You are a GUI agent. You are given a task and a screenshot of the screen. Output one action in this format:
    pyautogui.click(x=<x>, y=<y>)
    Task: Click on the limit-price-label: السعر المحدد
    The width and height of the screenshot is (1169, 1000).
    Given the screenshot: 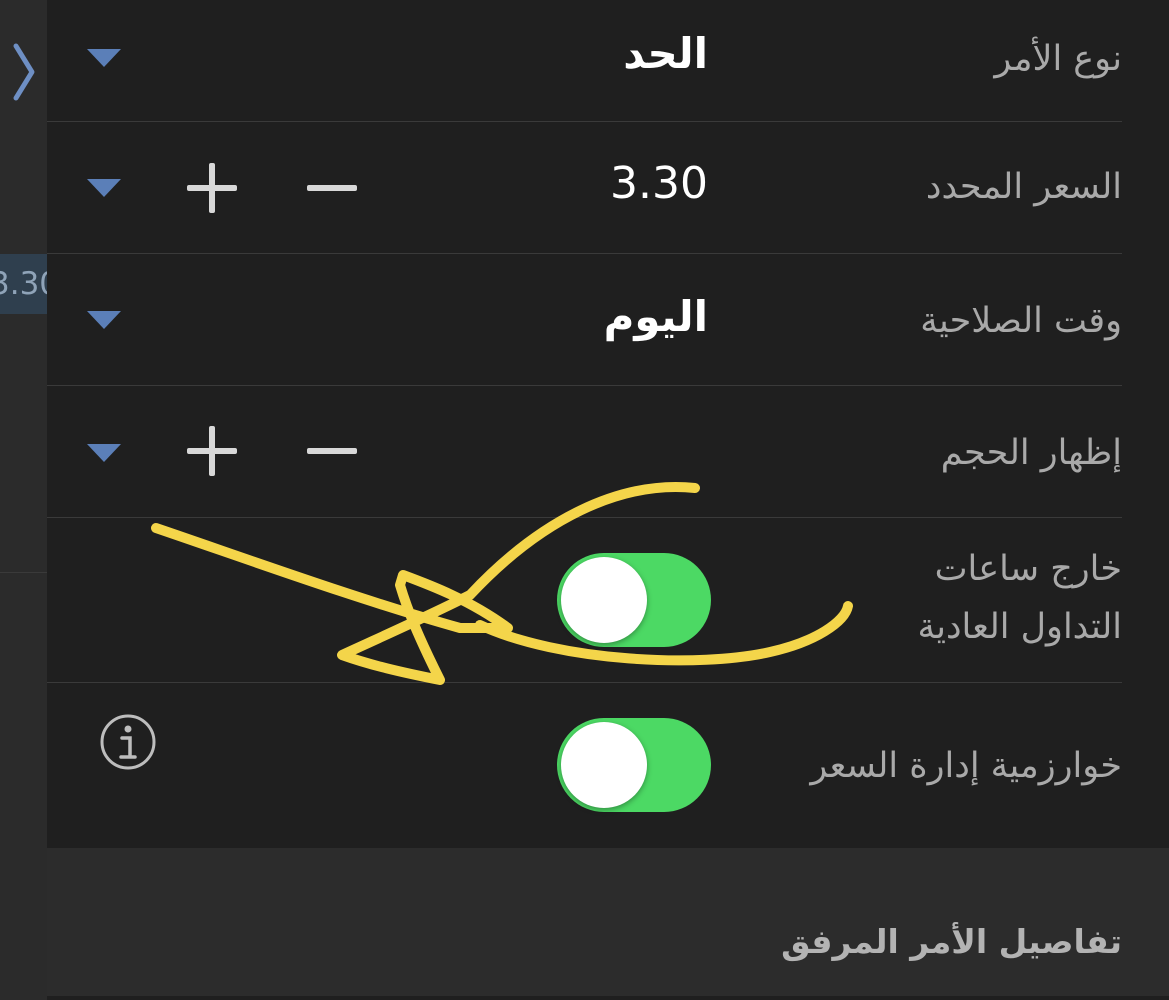 What is the action you would take?
    pyautogui.click(x=1023, y=187)
    